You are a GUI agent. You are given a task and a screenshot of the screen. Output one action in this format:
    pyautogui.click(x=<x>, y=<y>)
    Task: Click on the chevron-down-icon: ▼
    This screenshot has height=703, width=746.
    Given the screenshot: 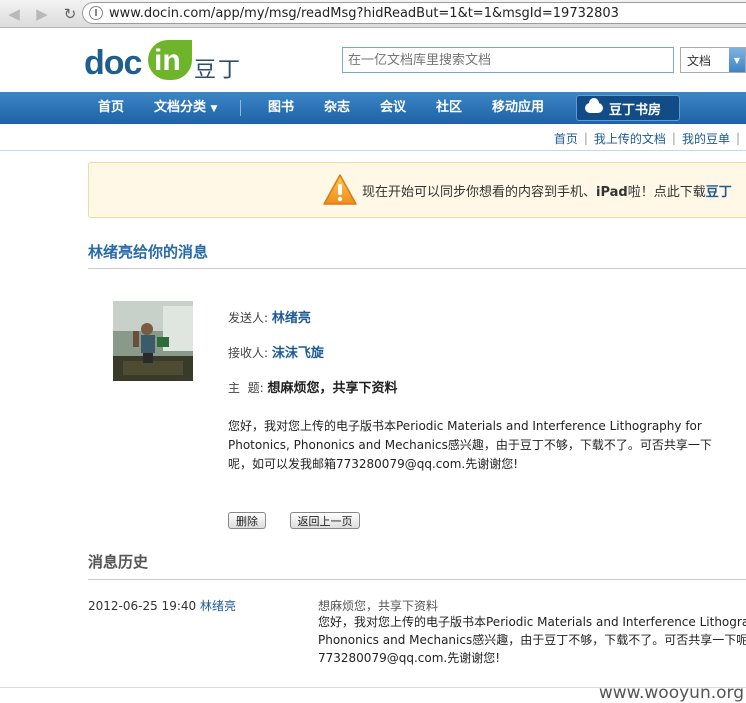 What is the action you would take?
    pyautogui.click(x=737, y=60)
    